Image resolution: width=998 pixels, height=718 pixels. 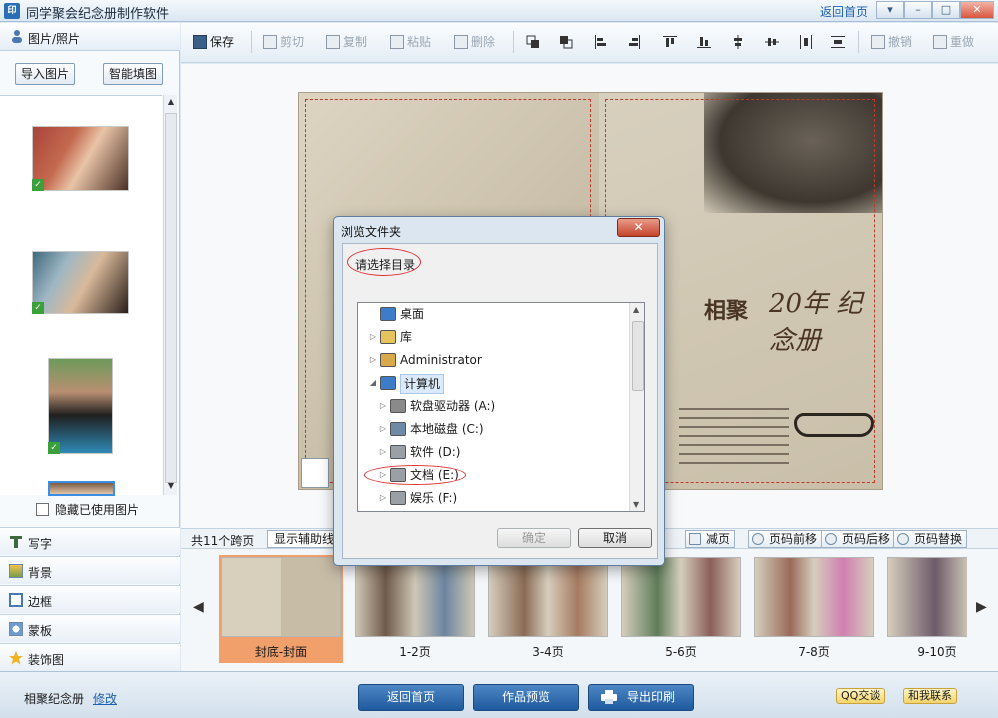 What do you see at coordinates (861, 696) in the screenshot?
I see `qq-chat-button: QQ交谈` at bounding box center [861, 696].